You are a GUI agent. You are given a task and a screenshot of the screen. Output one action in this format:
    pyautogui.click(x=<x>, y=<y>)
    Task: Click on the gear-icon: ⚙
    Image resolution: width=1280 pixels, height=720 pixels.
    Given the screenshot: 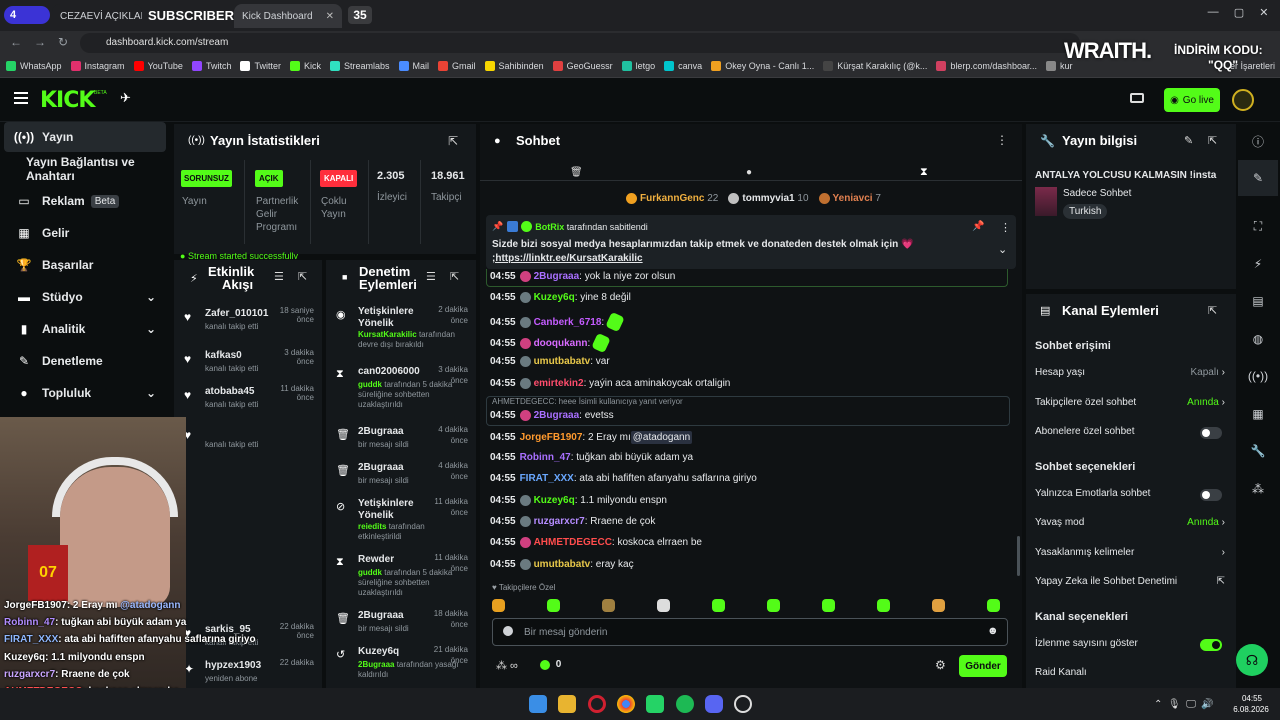 What is the action you would take?
    pyautogui.click(x=940, y=665)
    